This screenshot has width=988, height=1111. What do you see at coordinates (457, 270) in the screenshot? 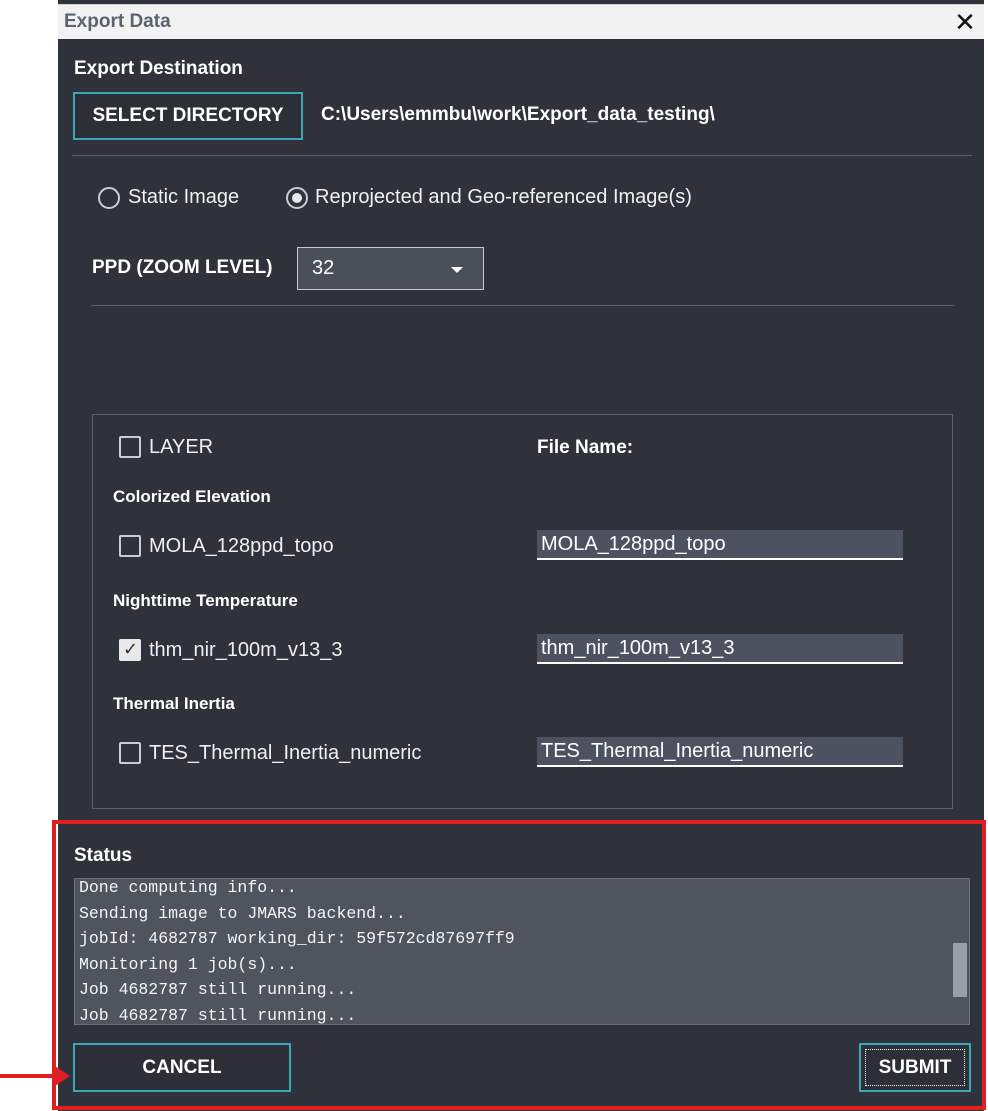
I see `chevron-down-icon` at bounding box center [457, 270].